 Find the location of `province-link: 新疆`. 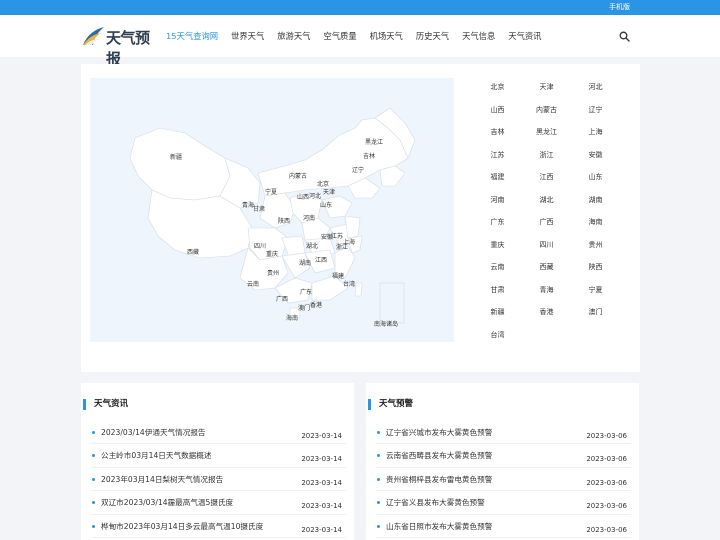

province-link: 新疆 is located at coordinates (497, 312).